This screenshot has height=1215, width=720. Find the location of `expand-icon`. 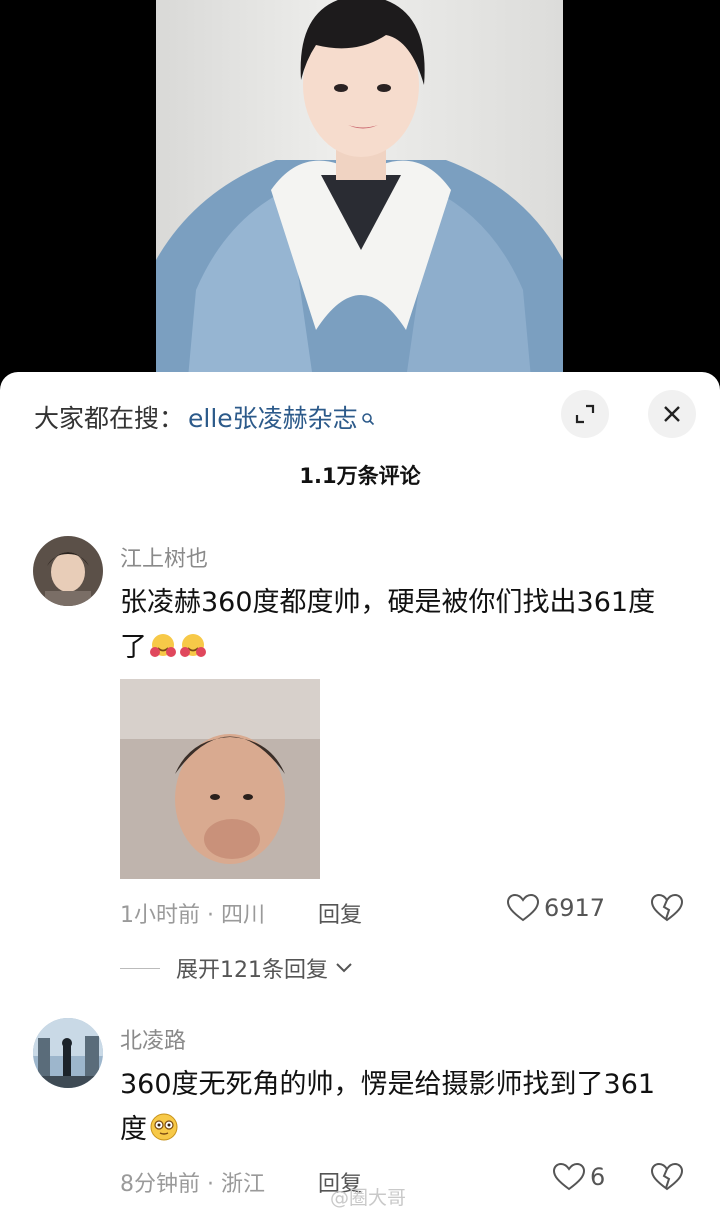

expand-icon is located at coordinates (585, 414).